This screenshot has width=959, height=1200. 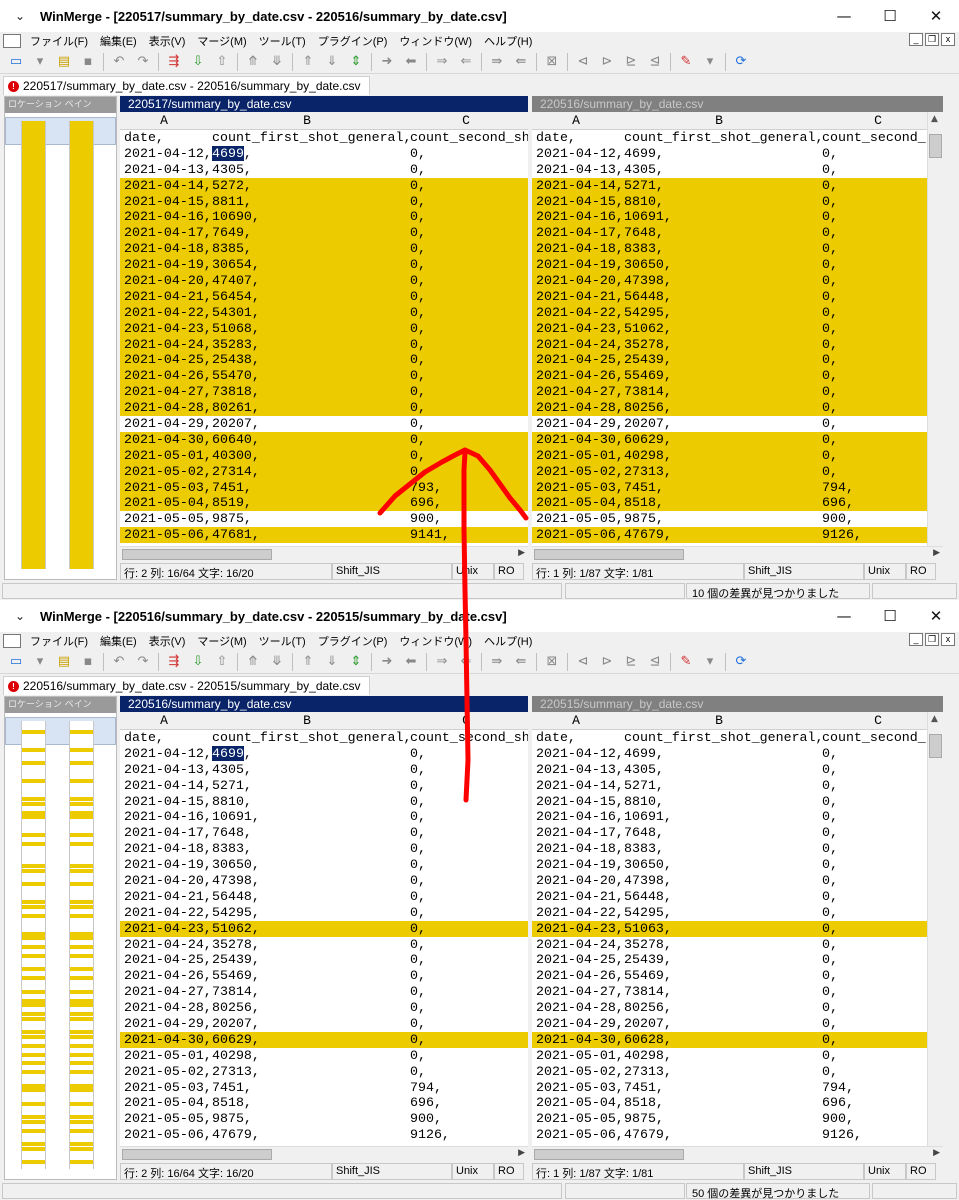 What do you see at coordinates (332, 662) in the screenshot?
I see `last-diff-icon: ⇓` at bounding box center [332, 662].